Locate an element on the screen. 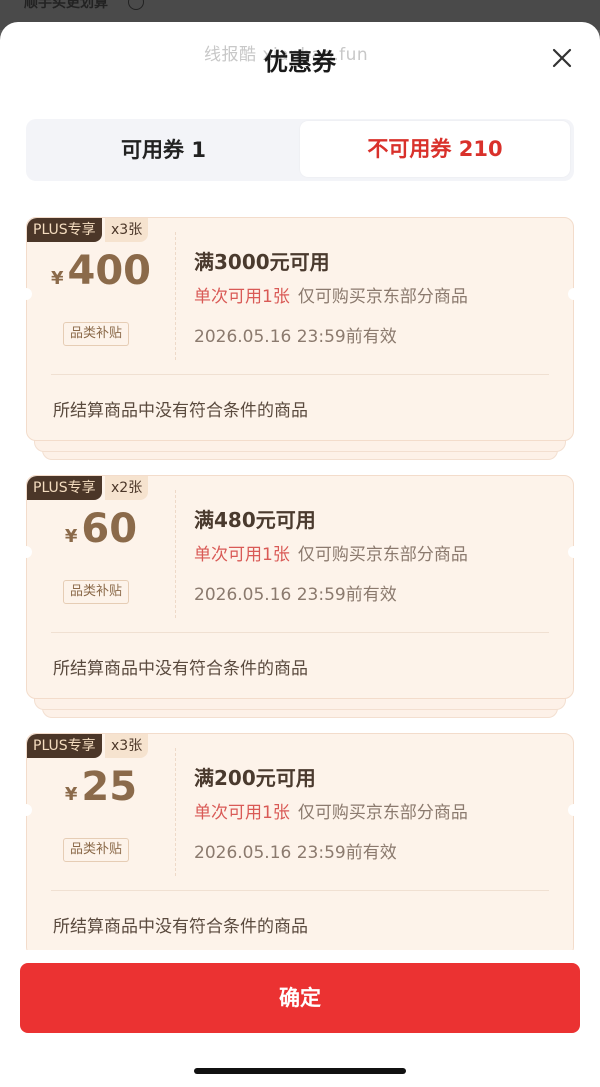 Image resolution: width=600 pixels, height=1087 pixels. sheet-title: 优惠券 is located at coordinates (300, 62).